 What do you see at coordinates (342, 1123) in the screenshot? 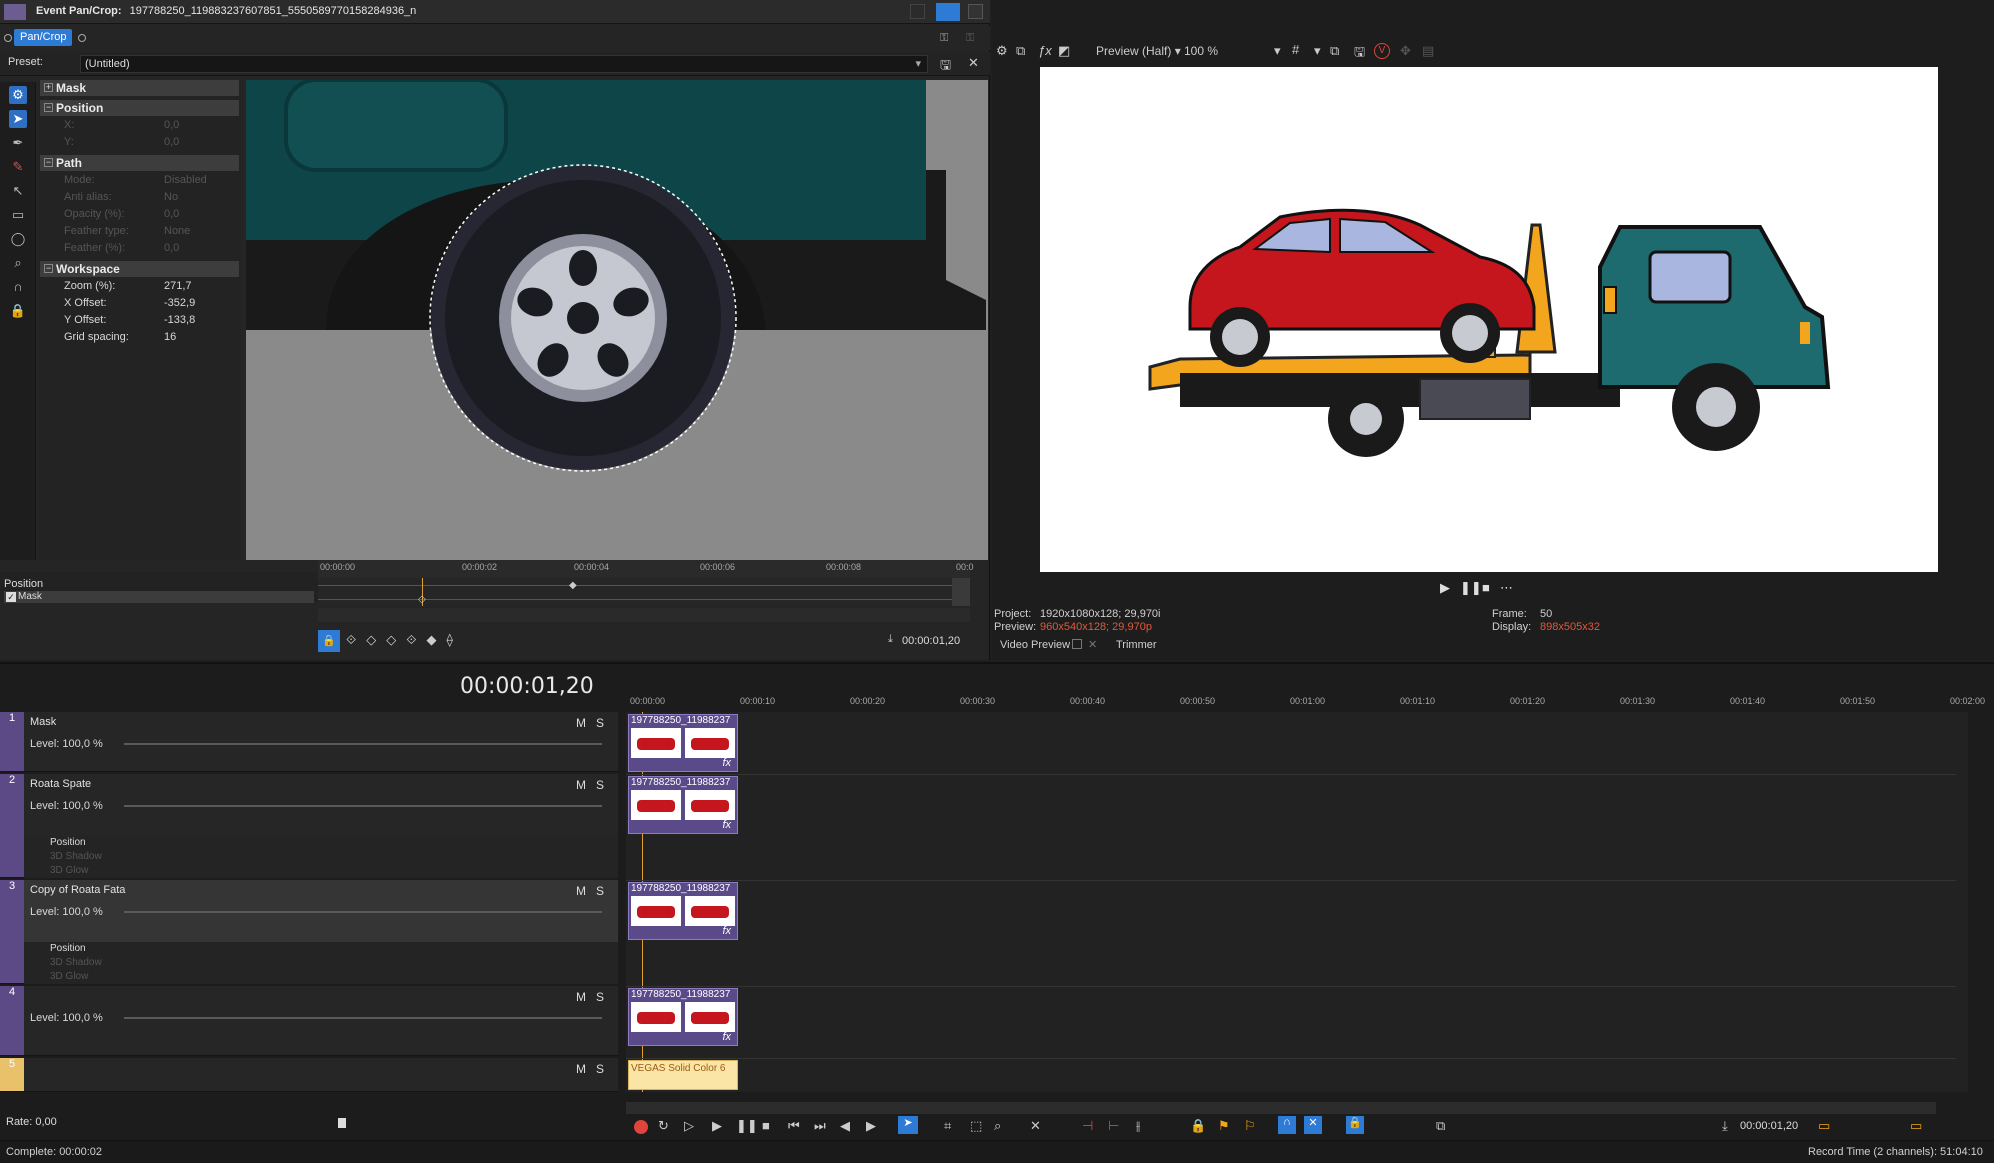
I see `rate-slider-thumb` at bounding box center [342, 1123].